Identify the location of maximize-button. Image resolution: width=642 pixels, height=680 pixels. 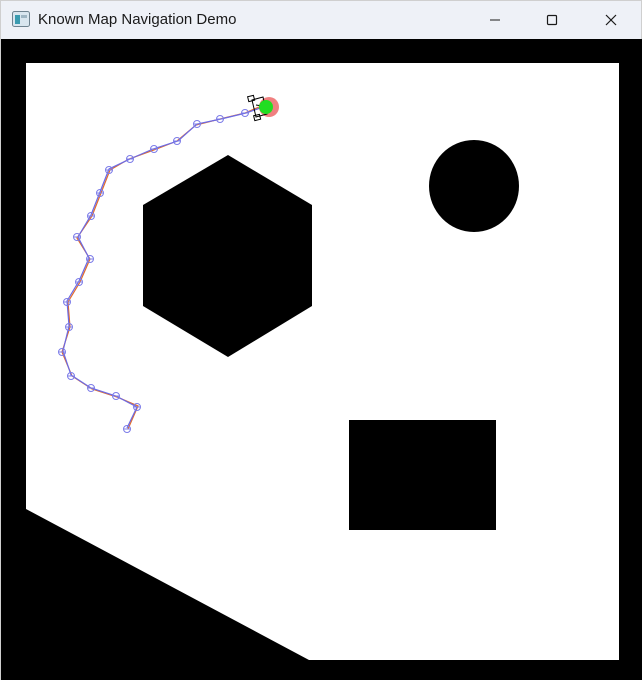
(552, 20).